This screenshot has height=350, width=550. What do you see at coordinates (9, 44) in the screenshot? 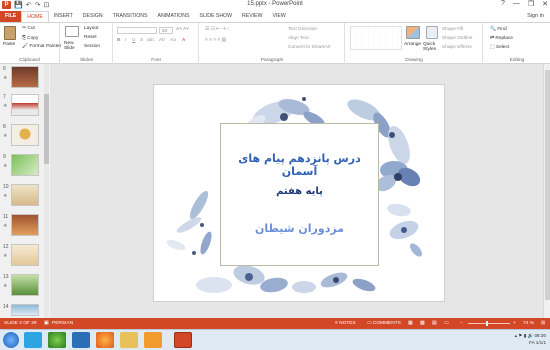
I see `paste-button: Paste` at bounding box center [9, 44].